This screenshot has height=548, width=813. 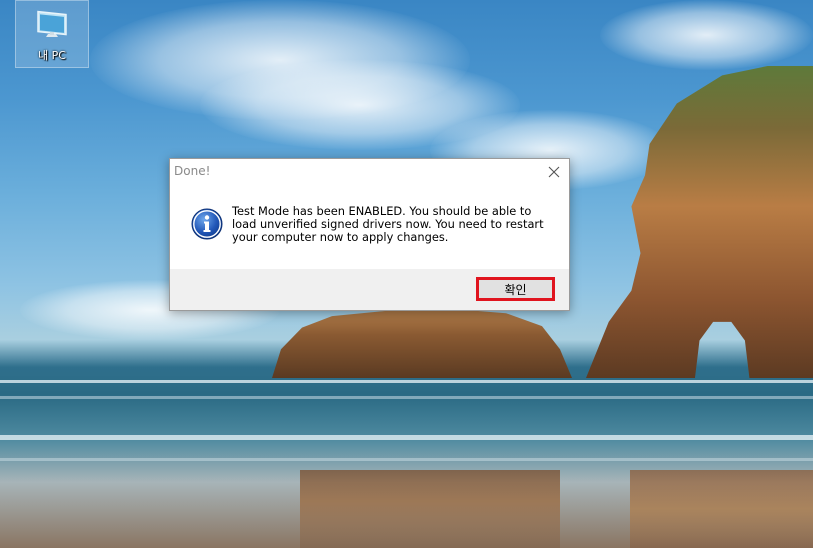 I want to click on close-icon, so click(x=554, y=172).